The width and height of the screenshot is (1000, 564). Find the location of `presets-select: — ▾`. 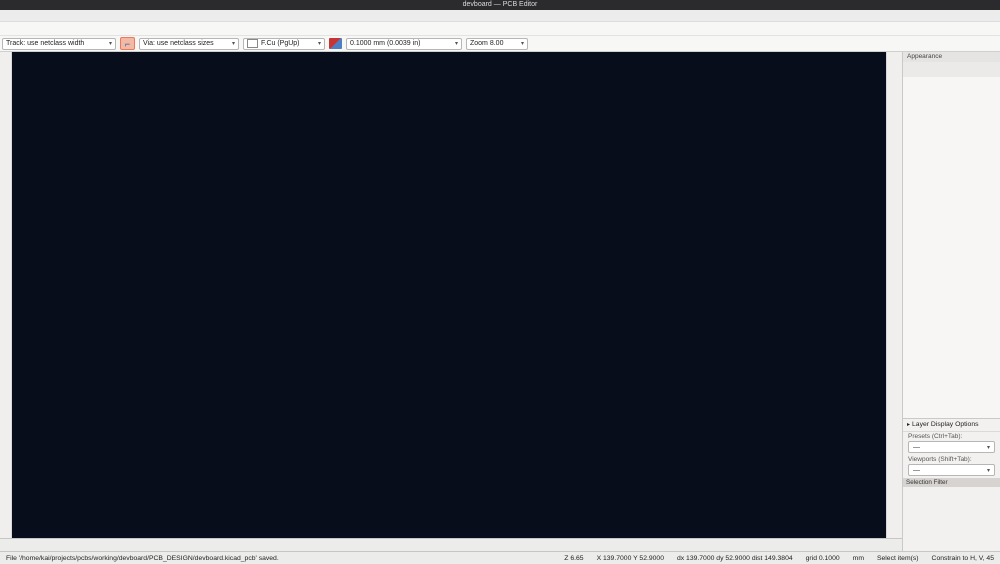

presets-select: — ▾ is located at coordinates (951, 447).